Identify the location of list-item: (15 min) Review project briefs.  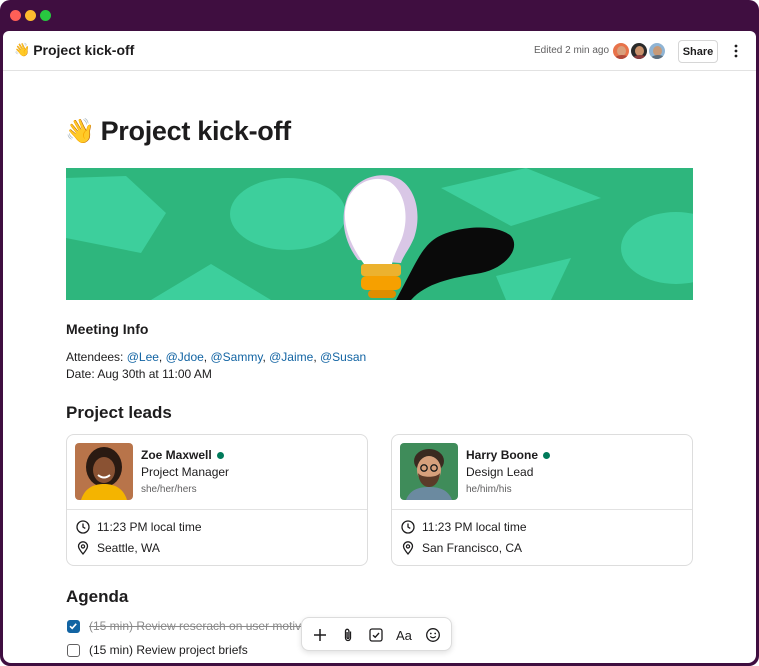
(157, 650).